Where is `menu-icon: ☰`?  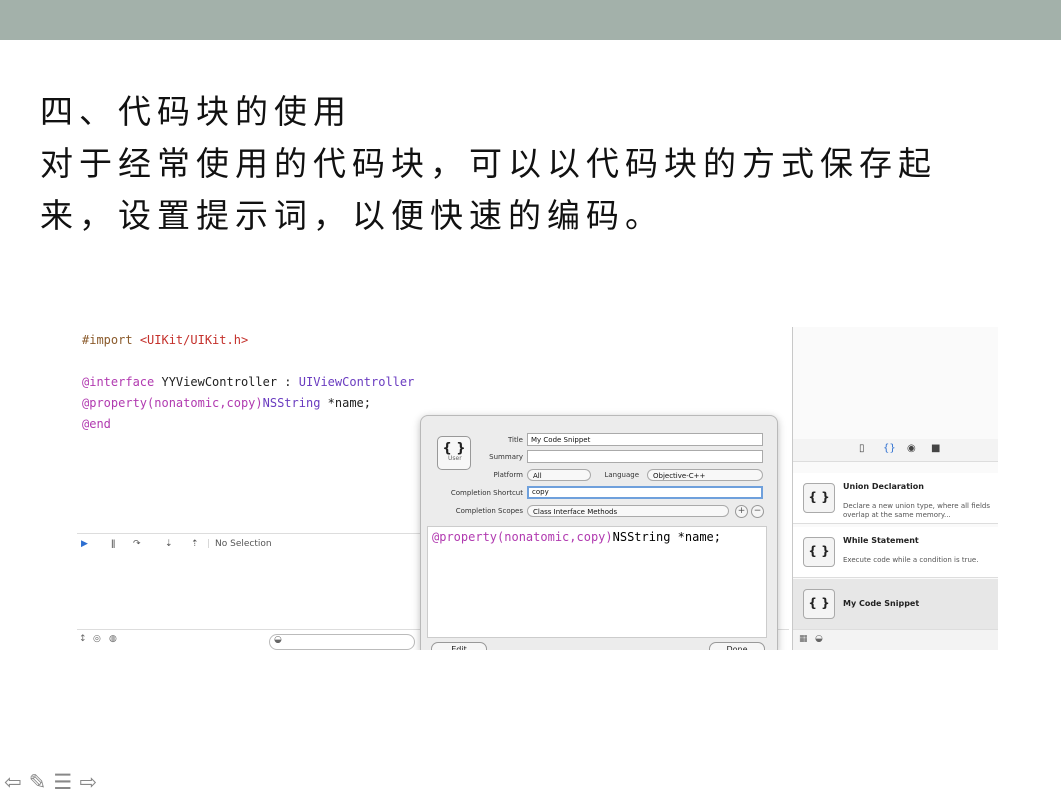
menu-icon: ☰ is located at coordinates (62, 782).